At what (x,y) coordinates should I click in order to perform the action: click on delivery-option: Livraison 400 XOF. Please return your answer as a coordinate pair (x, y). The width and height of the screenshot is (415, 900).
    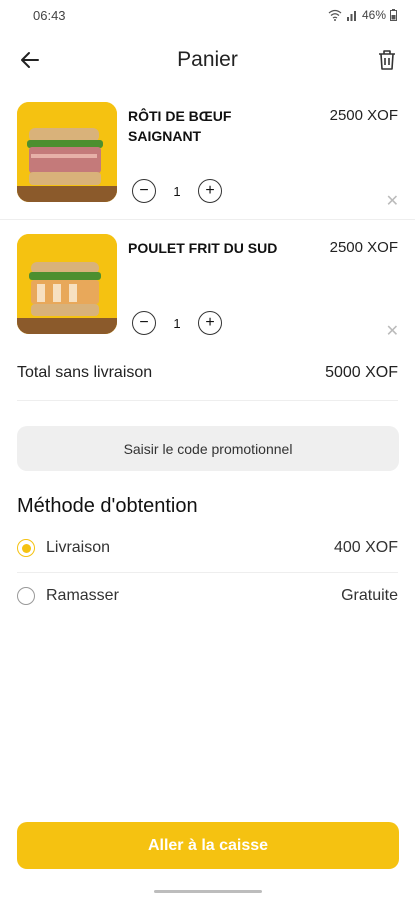
    Looking at the image, I should click on (207, 548).